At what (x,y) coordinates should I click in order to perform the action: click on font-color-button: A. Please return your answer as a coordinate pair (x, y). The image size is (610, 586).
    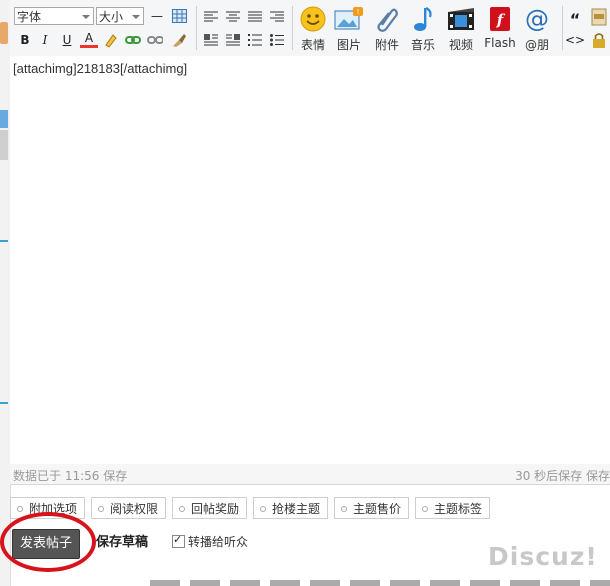
    Looking at the image, I should click on (89, 39).